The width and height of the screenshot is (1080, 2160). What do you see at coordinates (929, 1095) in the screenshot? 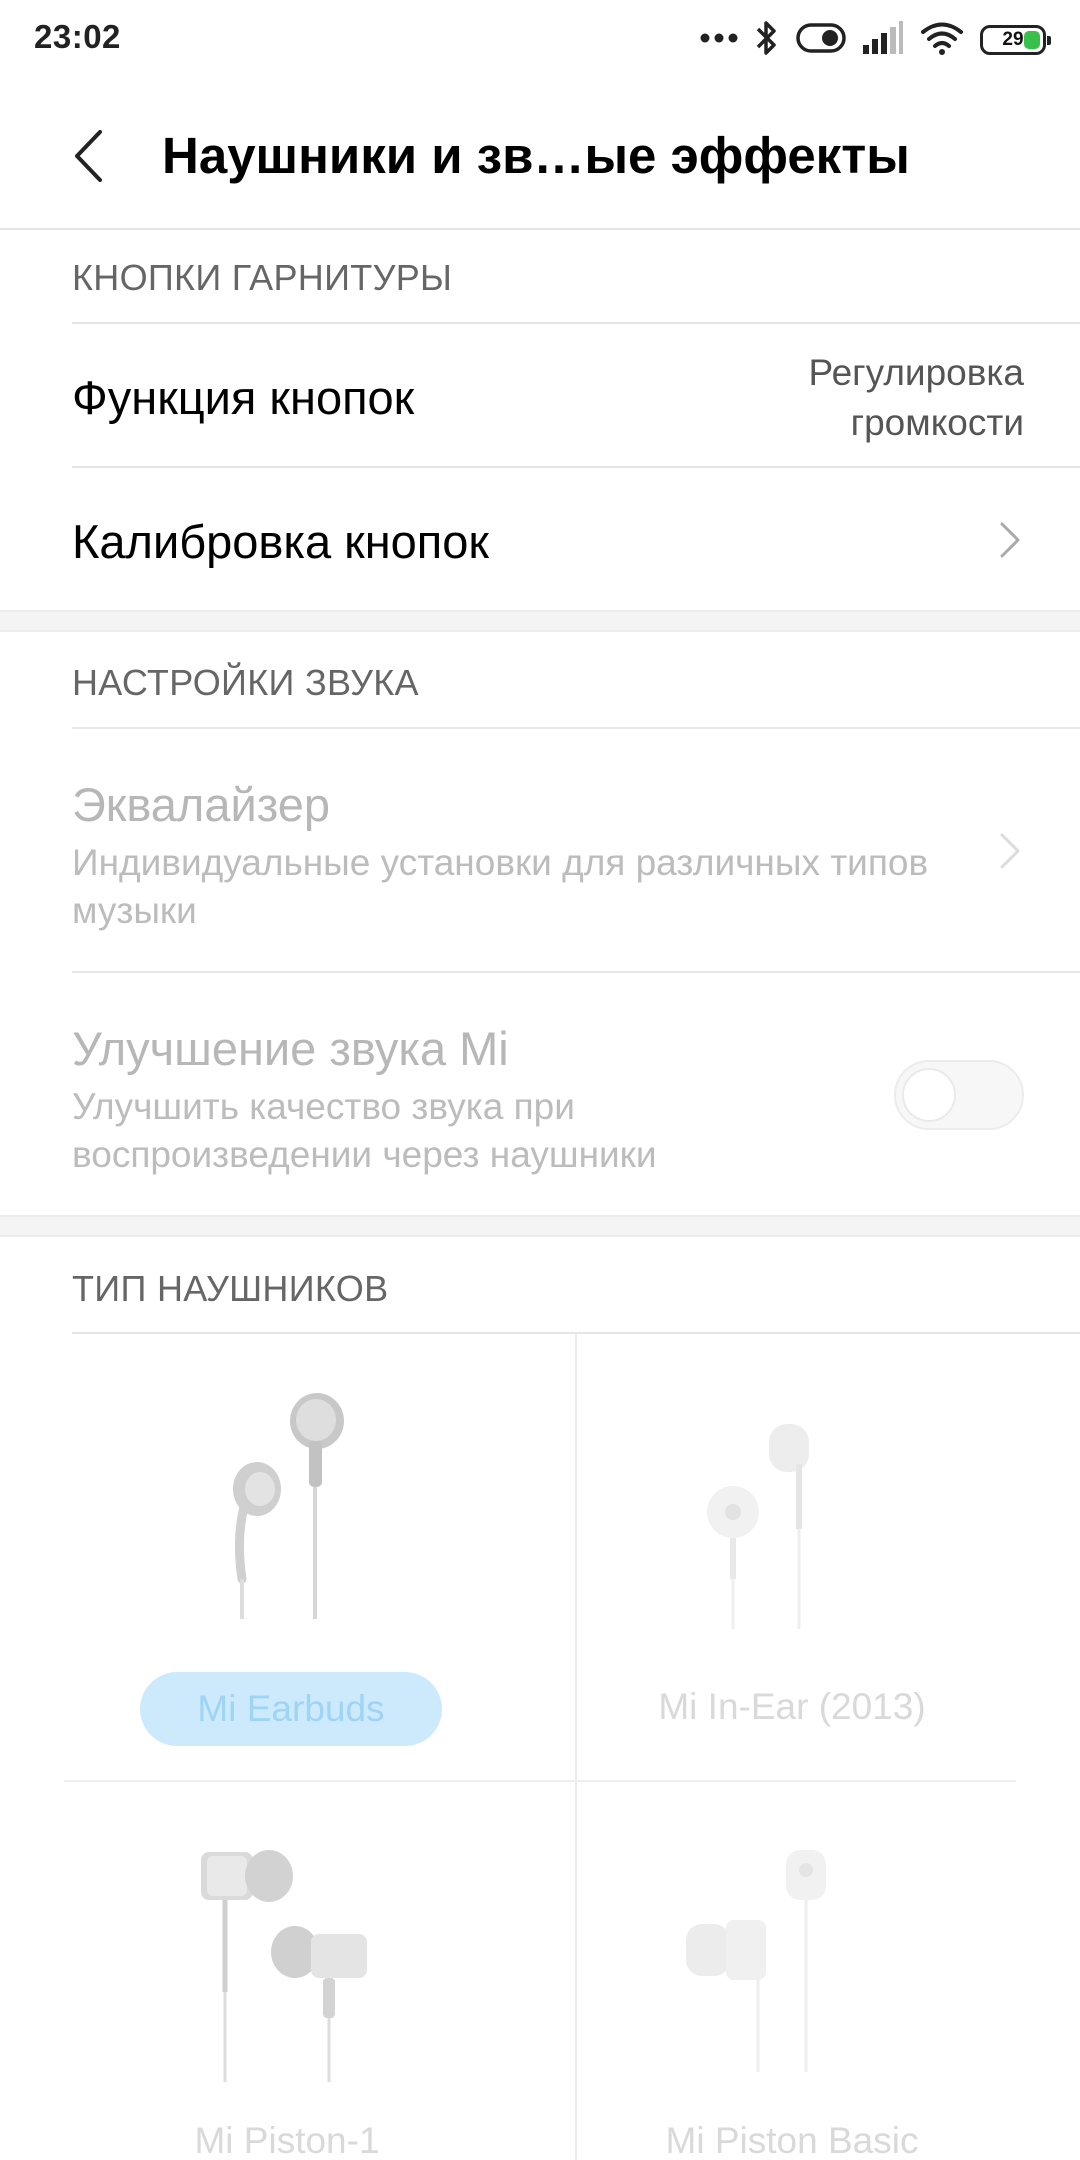
I see `toggle-knob` at bounding box center [929, 1095].